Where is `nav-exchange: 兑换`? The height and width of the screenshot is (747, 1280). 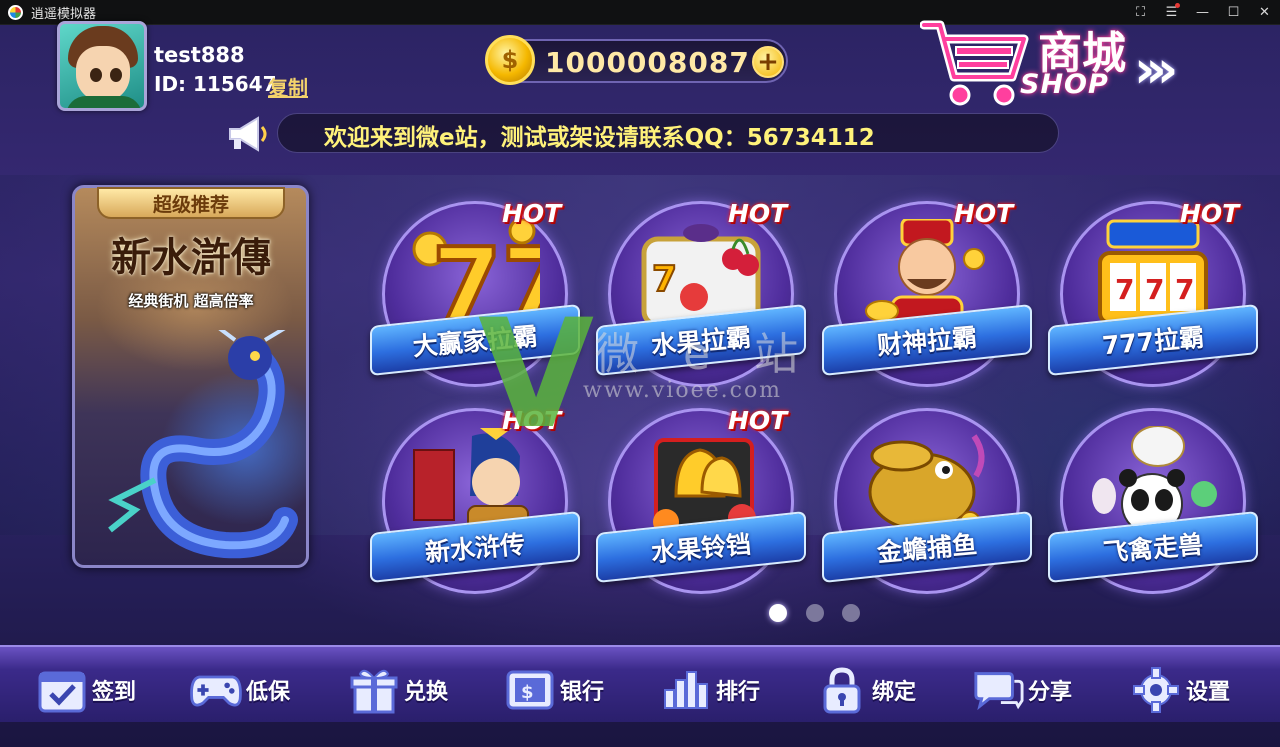 nav-exchange: 兑换 is located at coordinates (398, 690).